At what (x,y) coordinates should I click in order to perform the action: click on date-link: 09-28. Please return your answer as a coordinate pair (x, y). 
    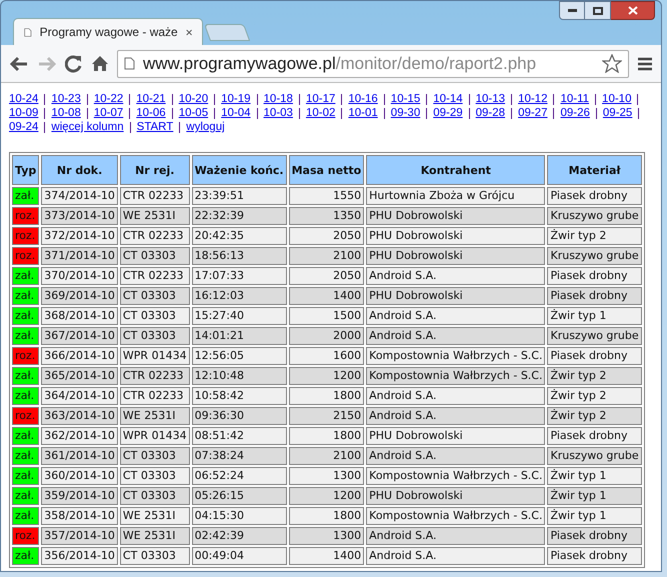
    Looking at the image, I should click on (491, 113).